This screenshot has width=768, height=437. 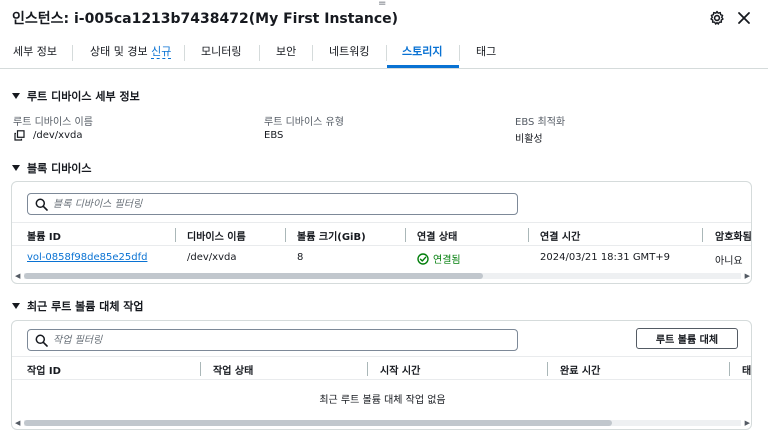 I want to click on attach-status-cell: 연결됨, so click(x=439, y=258).